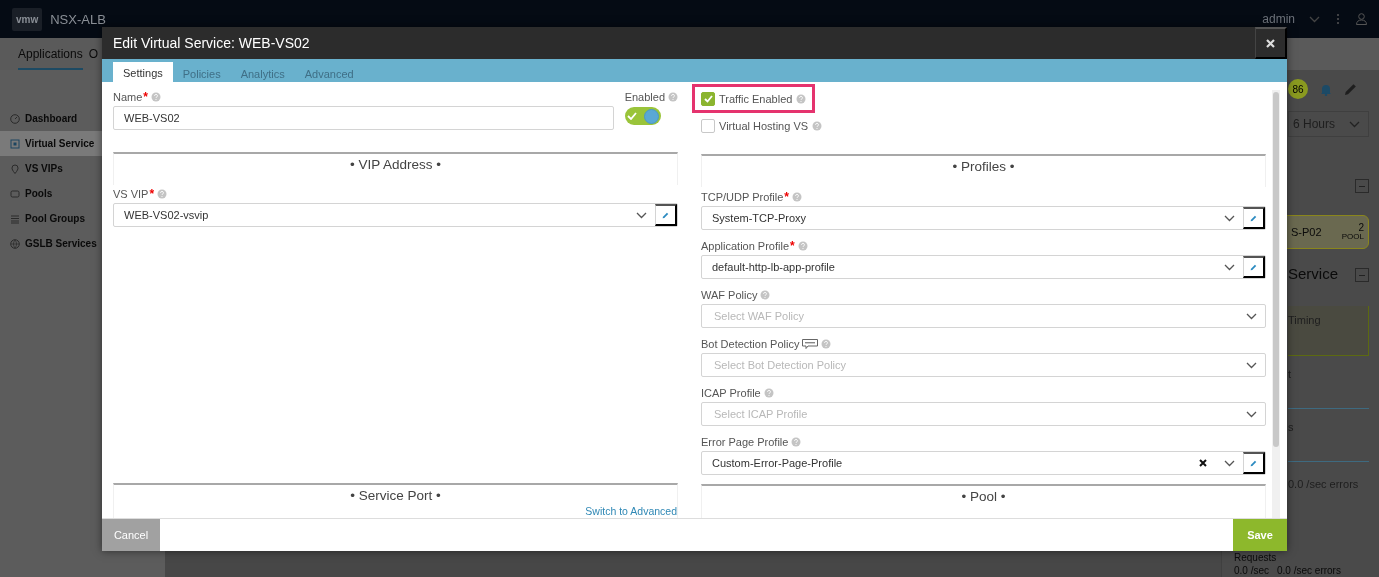 This screenshot has width=1379, height=577. Describe the element at coordinates (131, 535) in the screenshot. I see `cancel-button: Cancel` at that location.